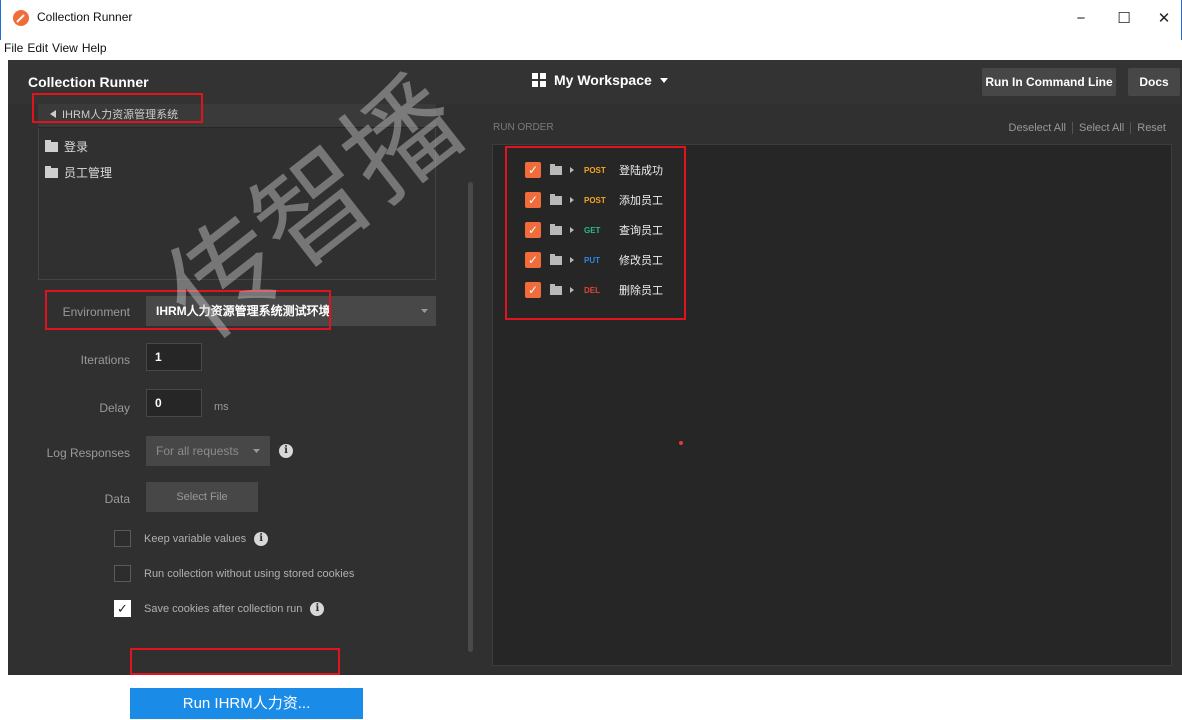 The width and height of the screenshot is (1182, 720). What do you see at coordinates (681, 443) in the screenshot?
I see `red-dot-marker` at bounding box center [681, 443].